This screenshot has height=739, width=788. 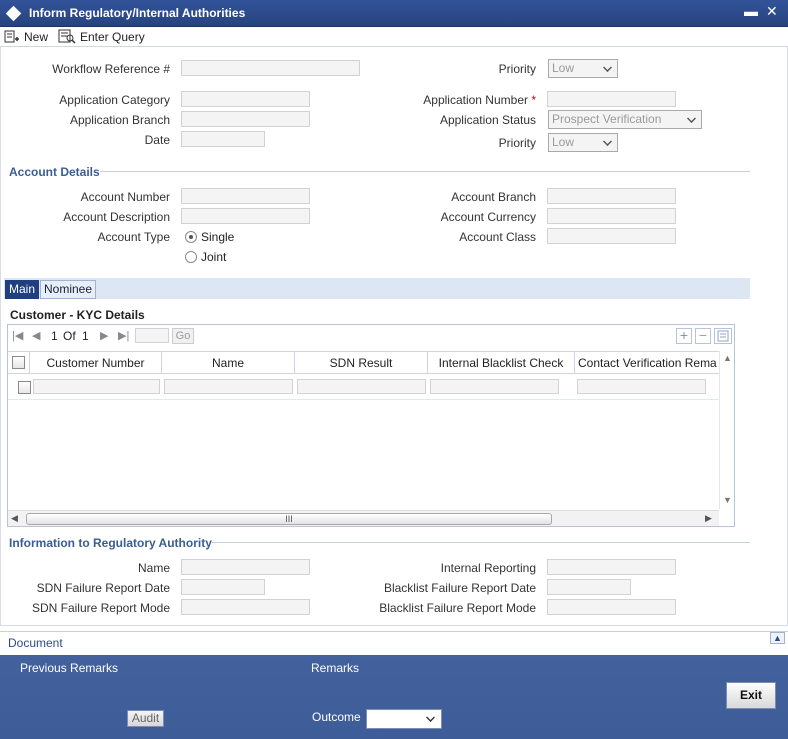 I want to click on row-checkbox, so click(x=24, y=387).